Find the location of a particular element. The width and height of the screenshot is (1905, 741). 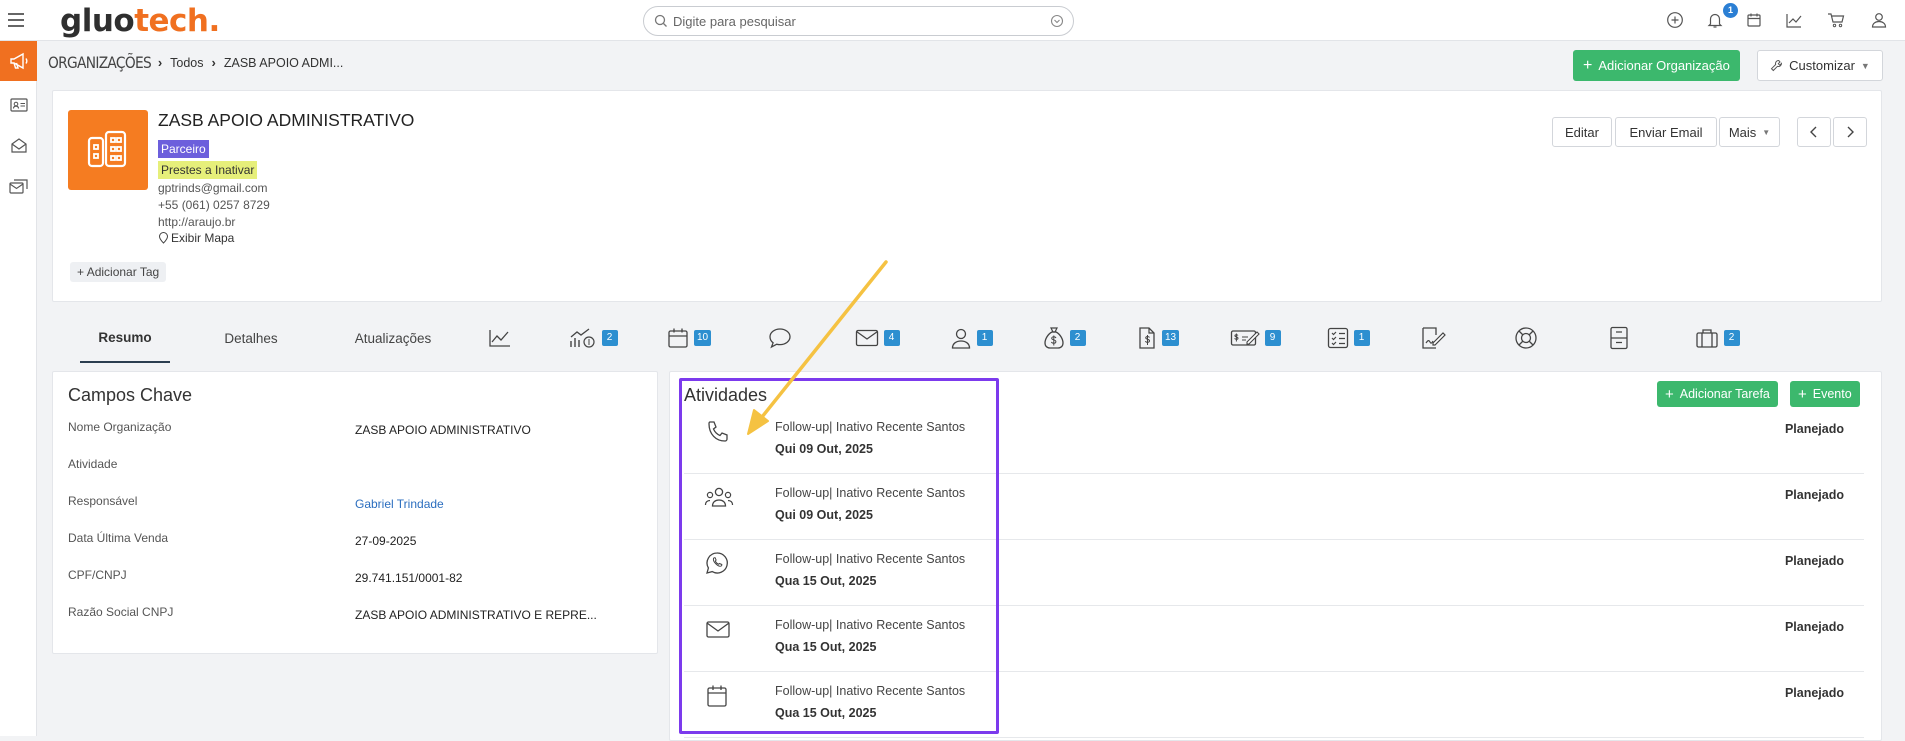

search-input is located at coordinates (853, 21).